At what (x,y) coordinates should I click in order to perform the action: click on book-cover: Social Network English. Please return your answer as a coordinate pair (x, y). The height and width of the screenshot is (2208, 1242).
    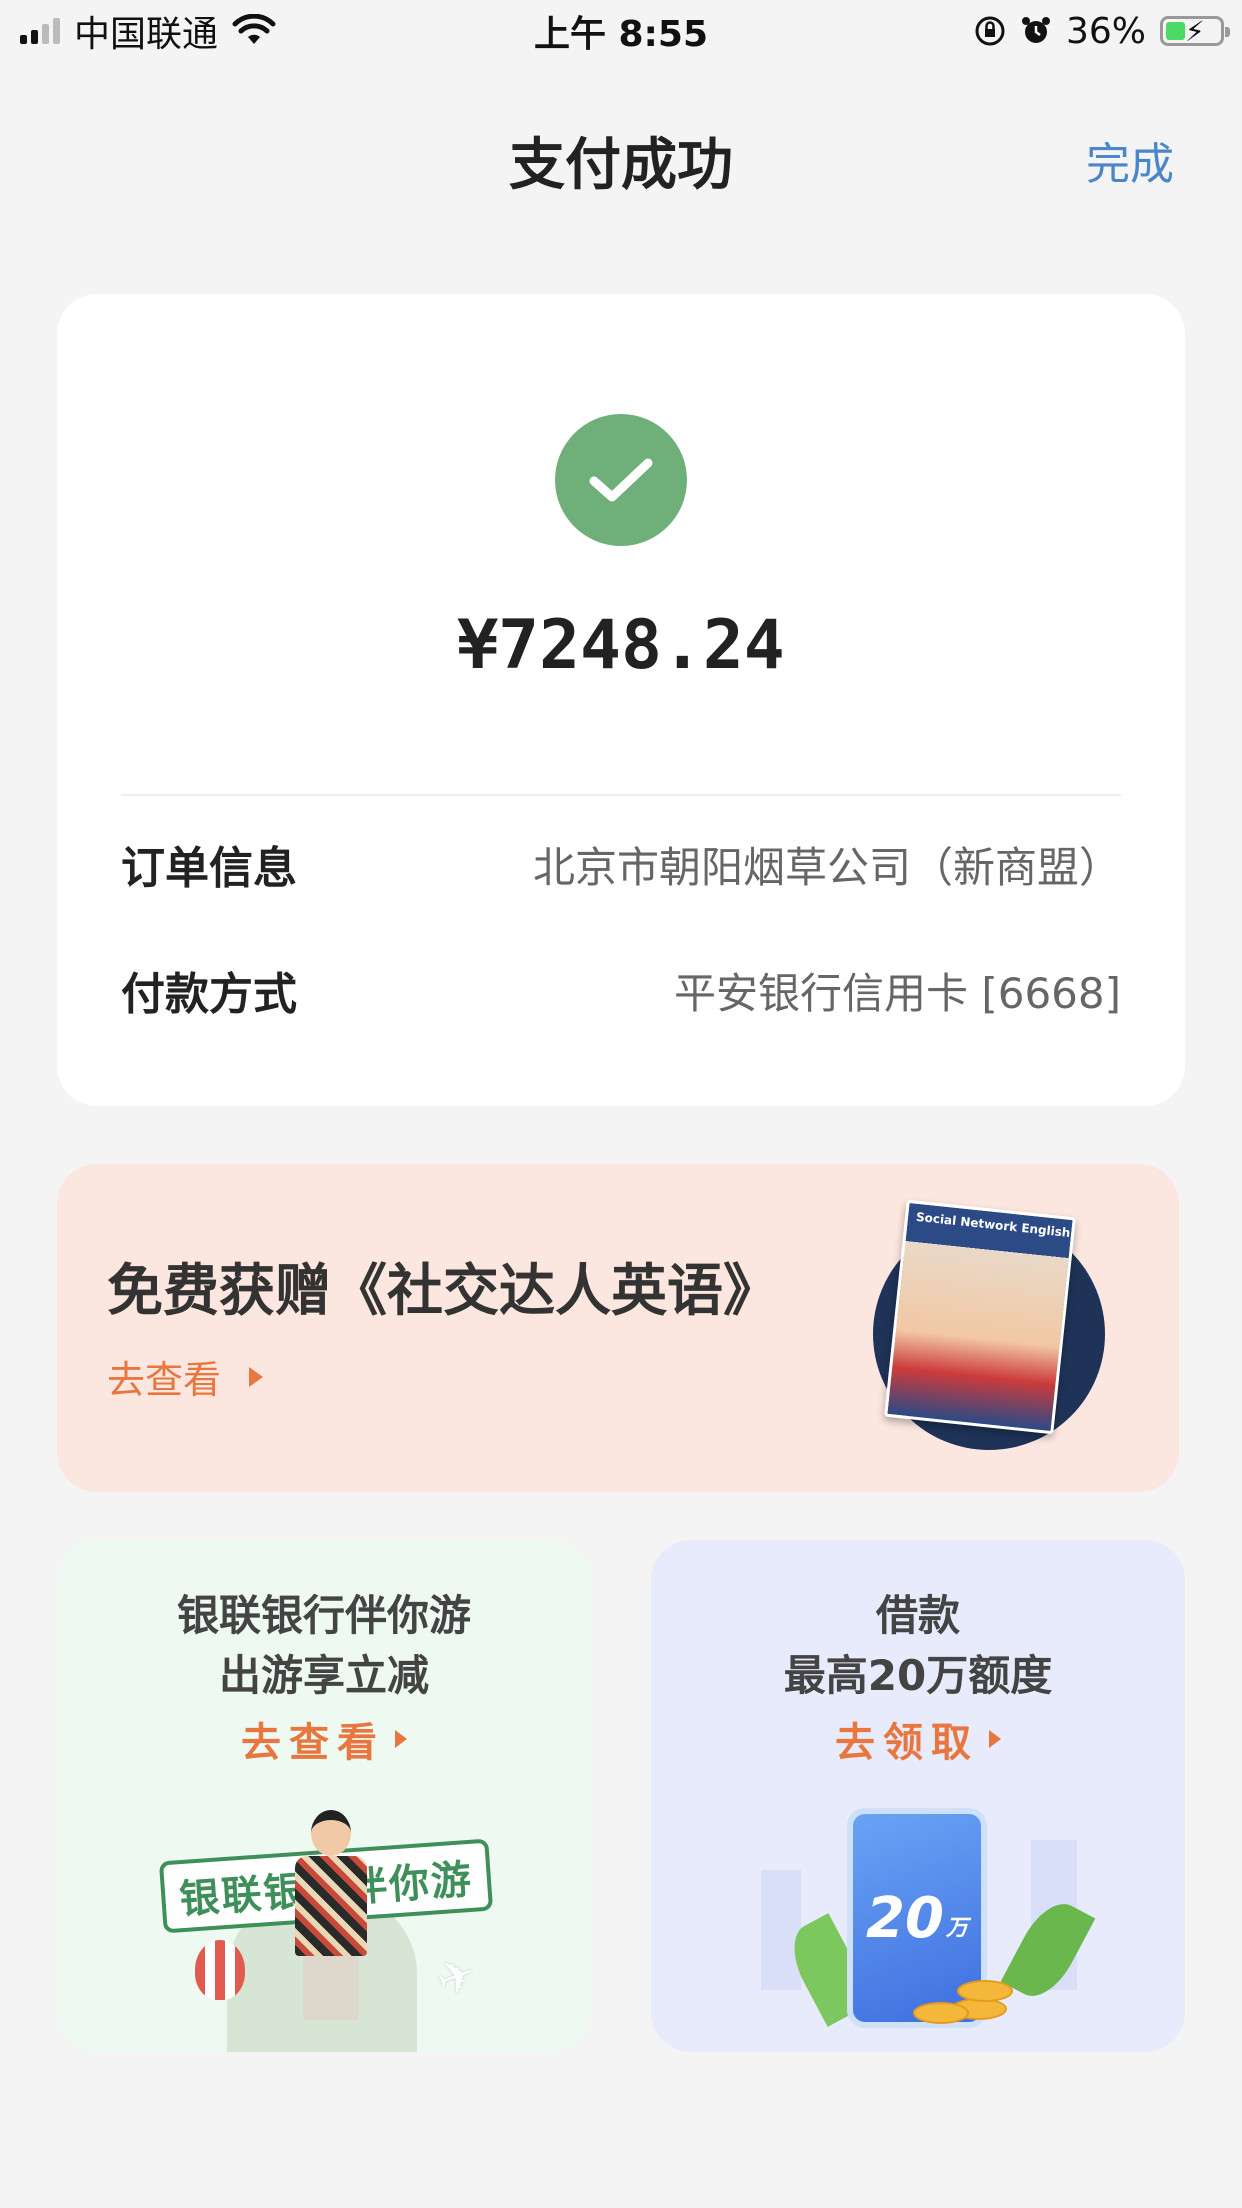
    Looking at the image, I should click on (980, 1317).